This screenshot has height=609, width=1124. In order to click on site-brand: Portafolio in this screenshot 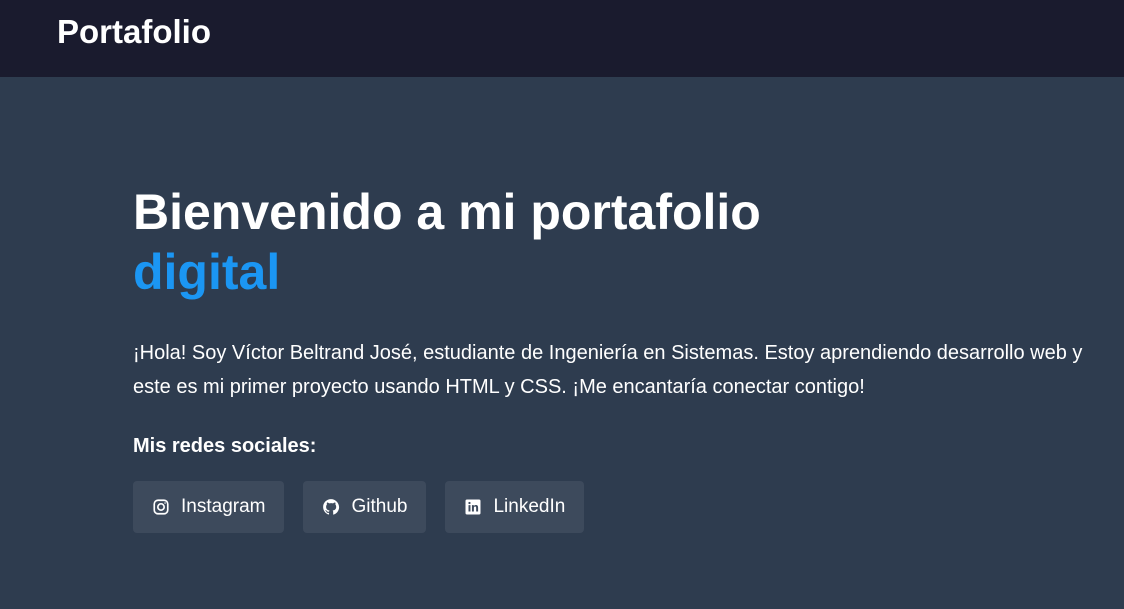, I will do `click(134, 32)`.